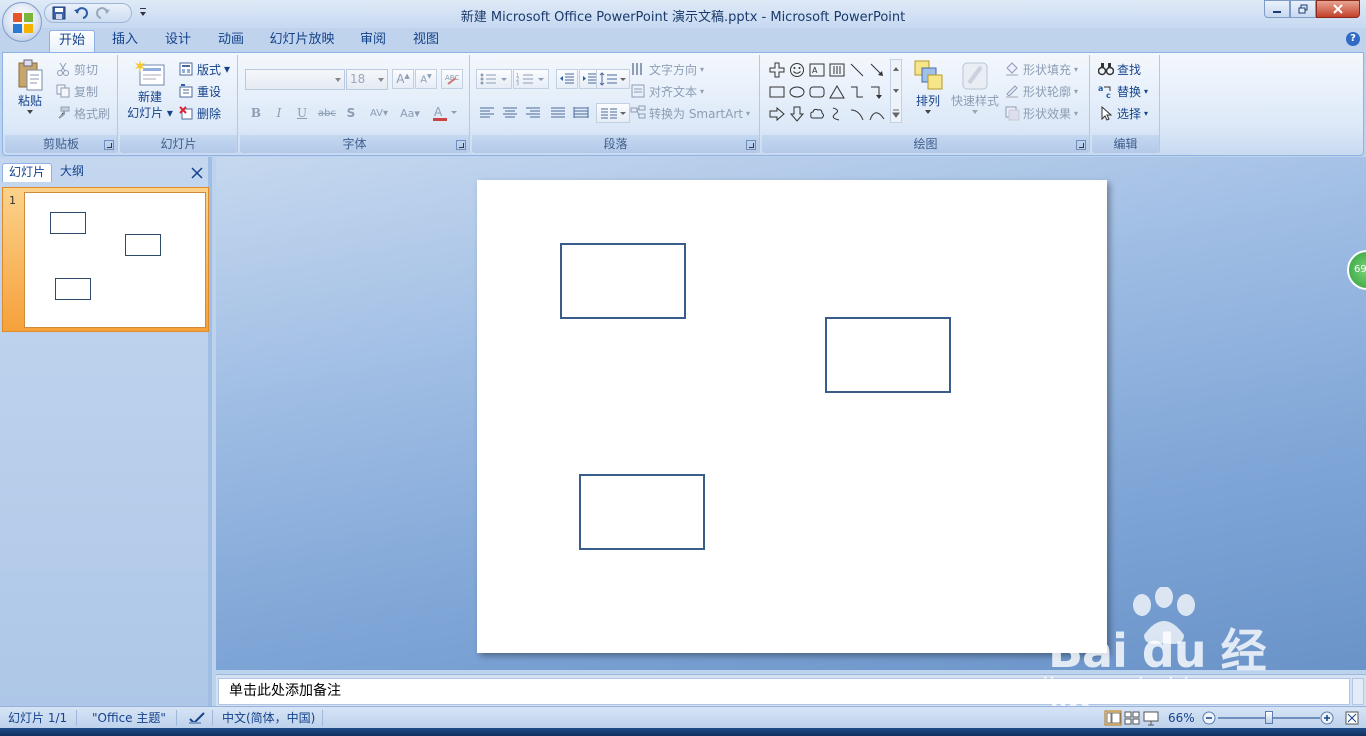 The width and height of the screenshot is (1366, 736). Describe the element at coordinates (1041, 113) in the screenshot. I see `shape-effects-button: 形状效果 ▾` at that location.